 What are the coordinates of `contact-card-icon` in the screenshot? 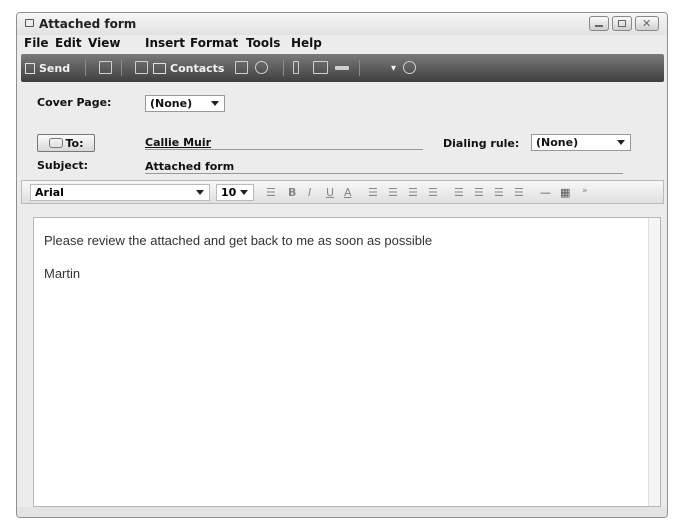 It's located at (55, 143).